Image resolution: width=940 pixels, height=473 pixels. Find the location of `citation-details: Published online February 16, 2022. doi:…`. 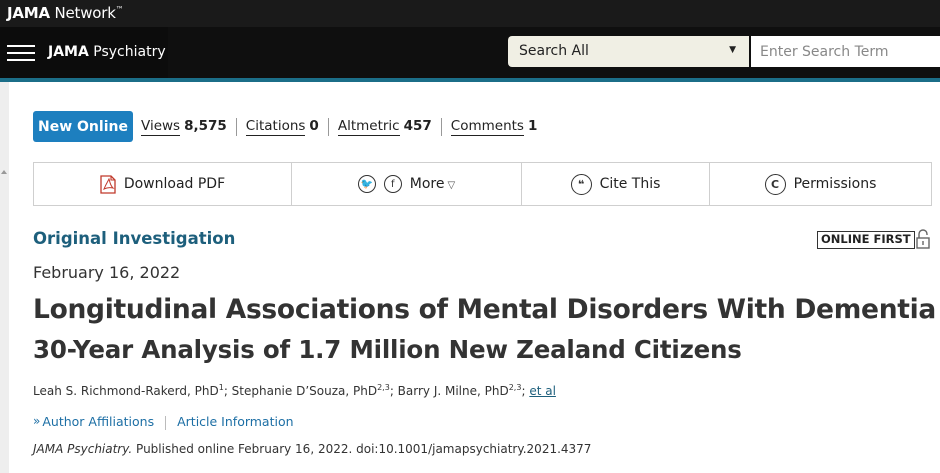

citation-details: Published online February 16, 2022. doi:… is located at coordinates (362, 449).